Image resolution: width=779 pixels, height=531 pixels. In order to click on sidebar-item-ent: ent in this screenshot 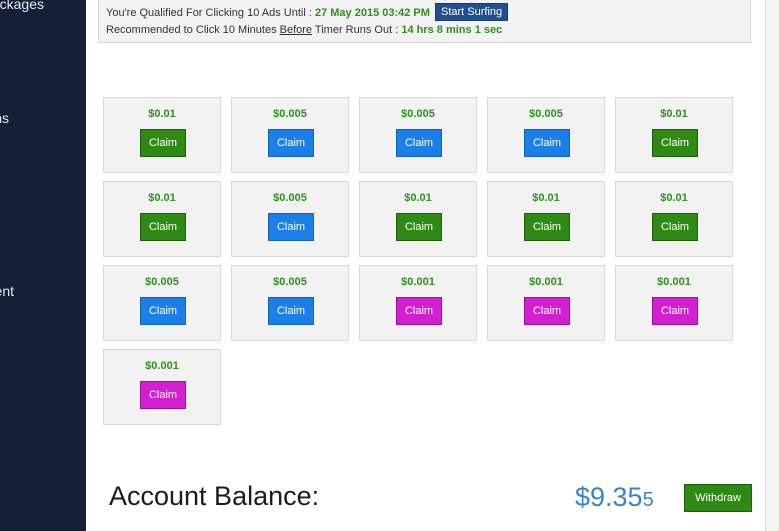, I will do `click(7, 291)`.